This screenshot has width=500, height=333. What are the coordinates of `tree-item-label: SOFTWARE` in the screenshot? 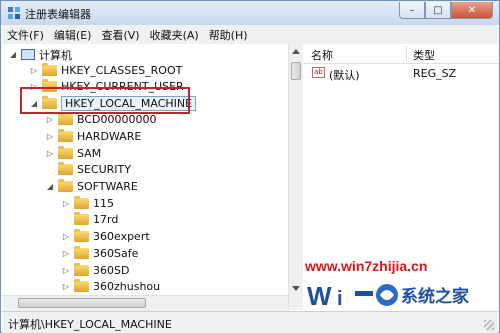 It's located at (107, 186).